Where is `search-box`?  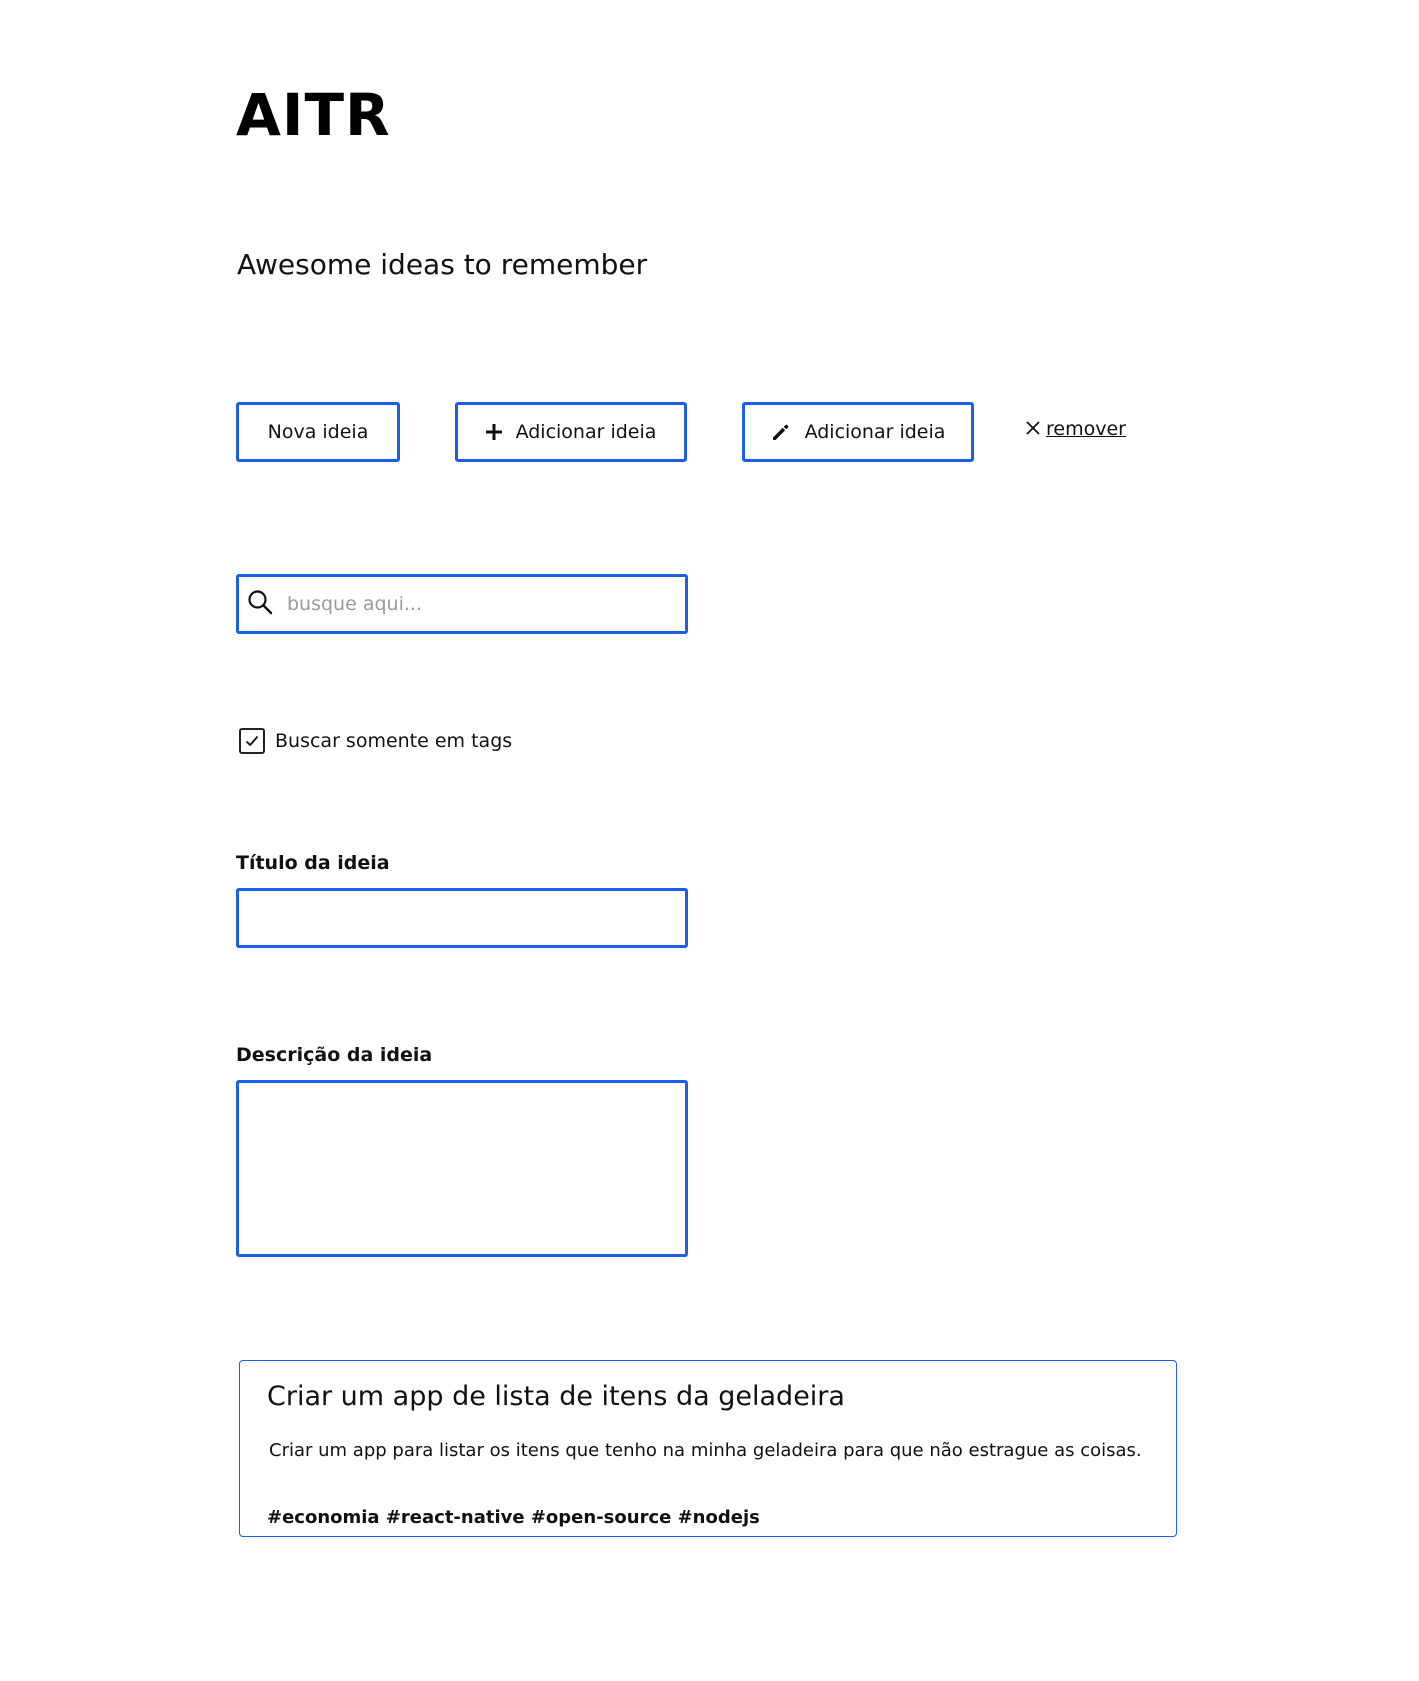
search-box is located at coordinates (462, 604).